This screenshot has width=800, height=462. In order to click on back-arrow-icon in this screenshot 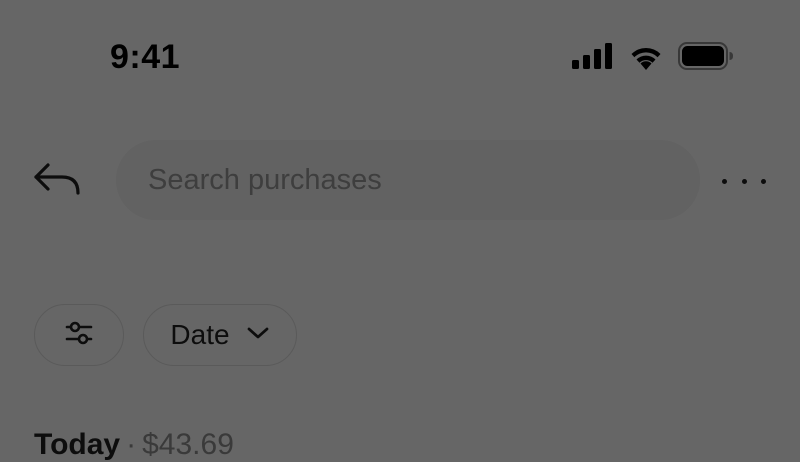, I will do `click(57, 181)`.